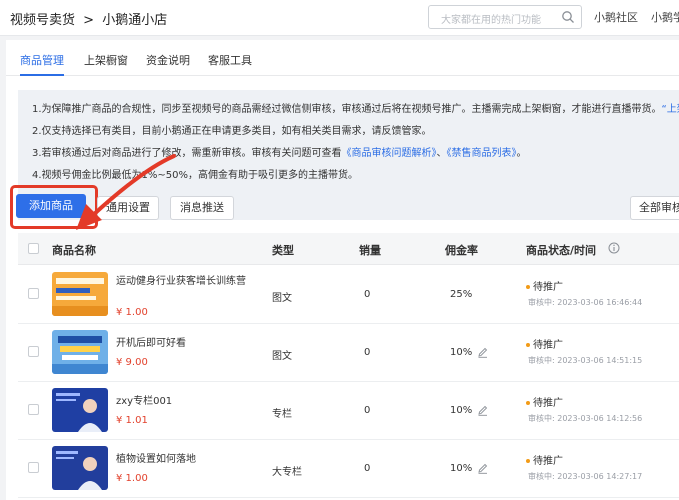 The image size is (679, 500). What do you see at coordinates (282, 414) in the screenshot?
I see `product-type: 专栏` at bounding box center [282, 414].